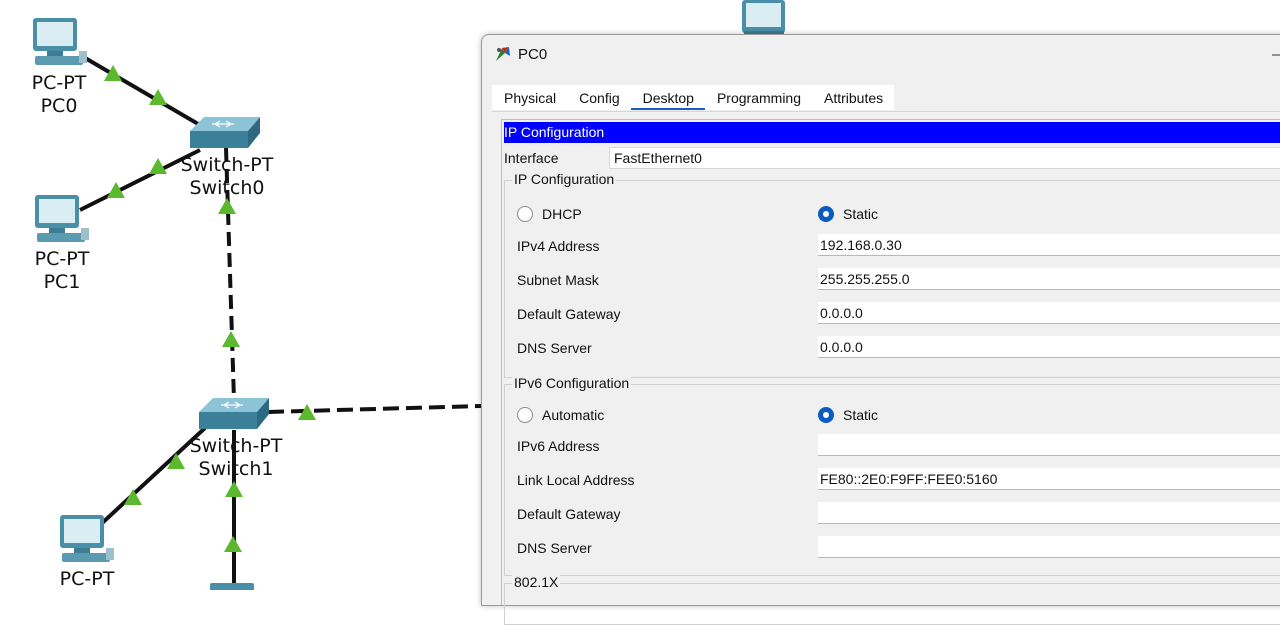  I want to click on window-title: PC0, so click(533, 54).